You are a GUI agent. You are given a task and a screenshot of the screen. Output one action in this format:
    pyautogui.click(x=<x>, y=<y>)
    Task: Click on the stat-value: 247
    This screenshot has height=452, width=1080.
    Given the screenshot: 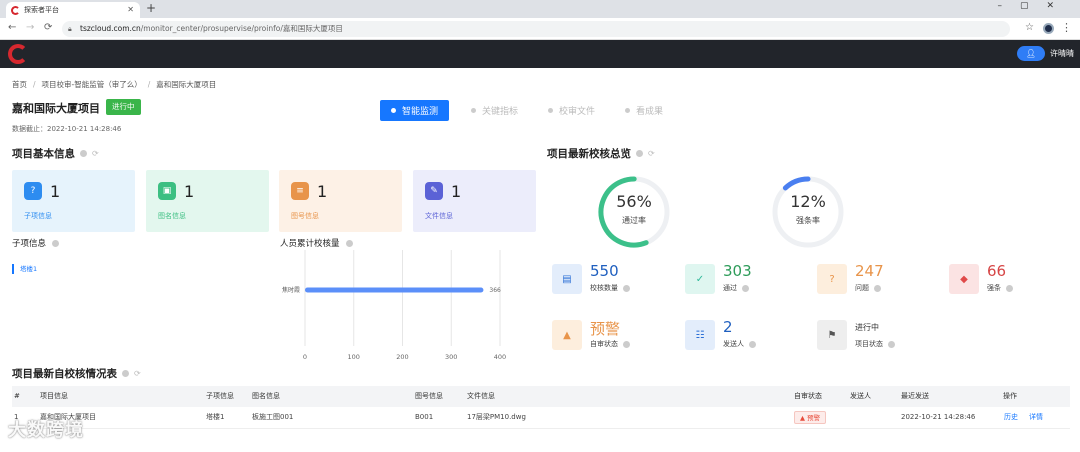 What is the action you would take?
    pyautogui.click(x=869, y=271)
    